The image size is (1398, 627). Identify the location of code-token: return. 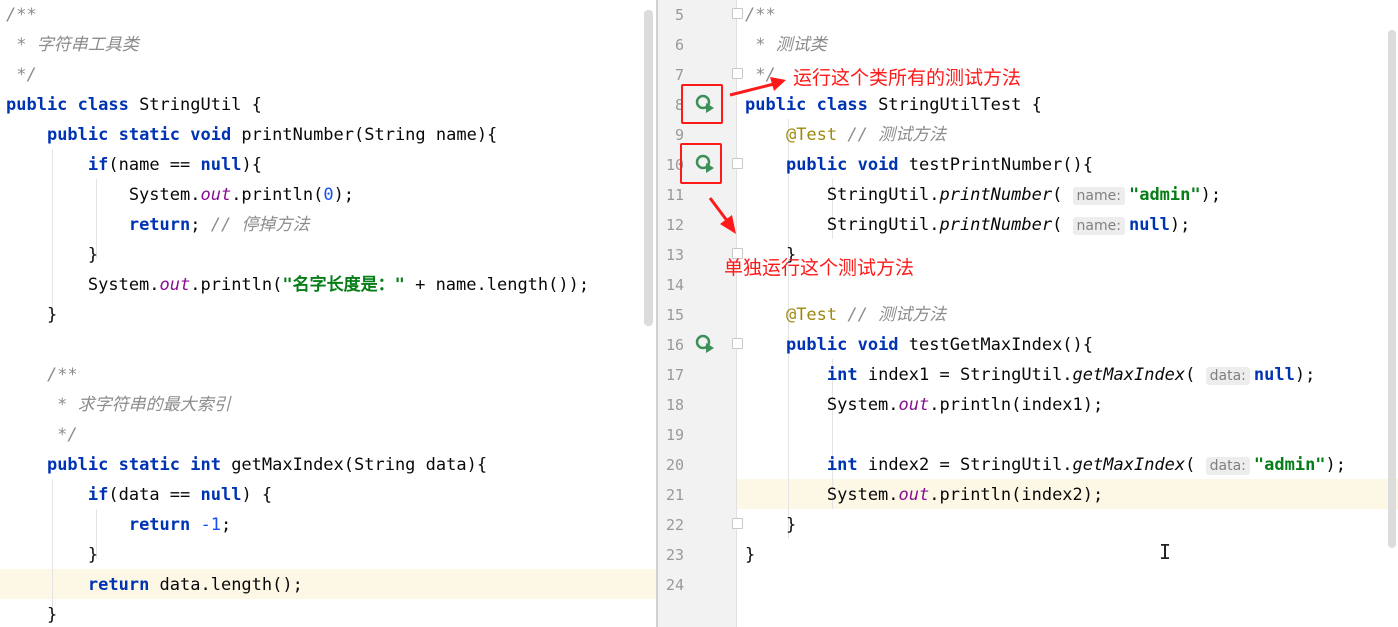
(159, 225).